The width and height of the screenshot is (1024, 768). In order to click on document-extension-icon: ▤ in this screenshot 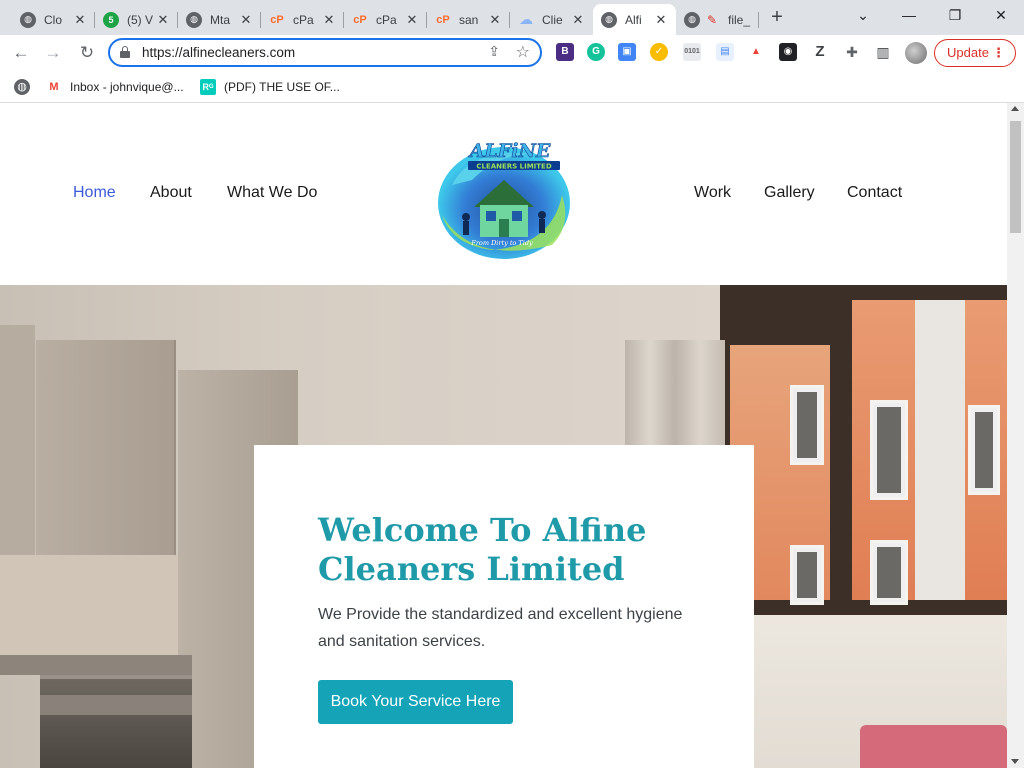, I will do `click(725, 52)`.